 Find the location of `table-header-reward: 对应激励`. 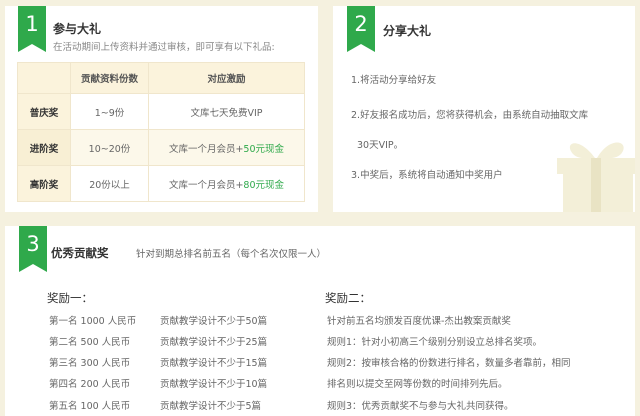

table-header-reward: 对应激励 is located at coordinates (226, 78).